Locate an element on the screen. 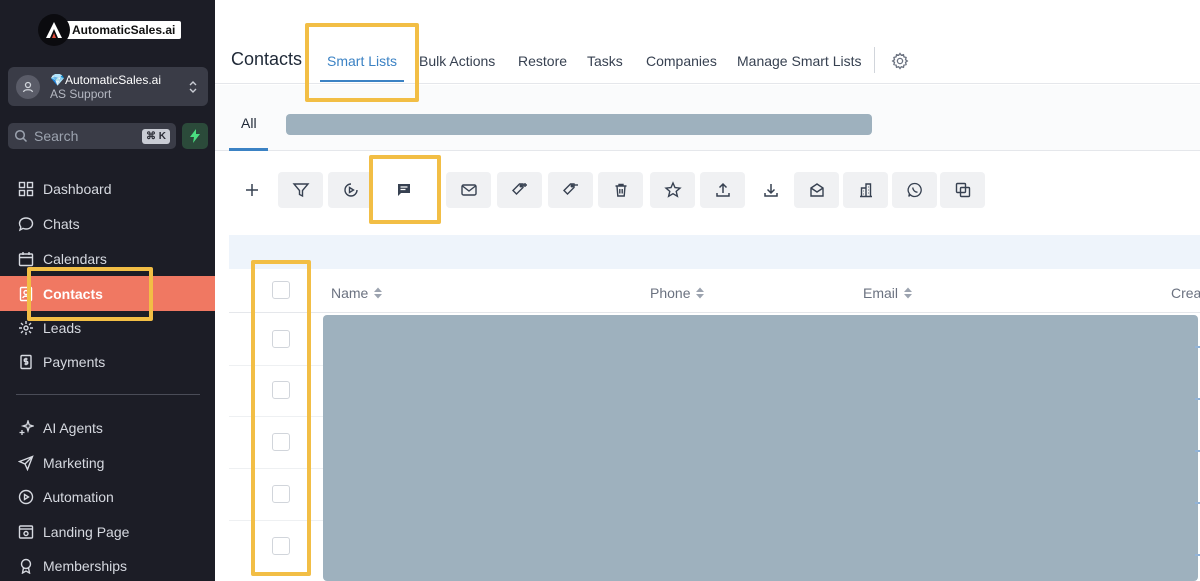  export-button is located at coordinates (770, 190).